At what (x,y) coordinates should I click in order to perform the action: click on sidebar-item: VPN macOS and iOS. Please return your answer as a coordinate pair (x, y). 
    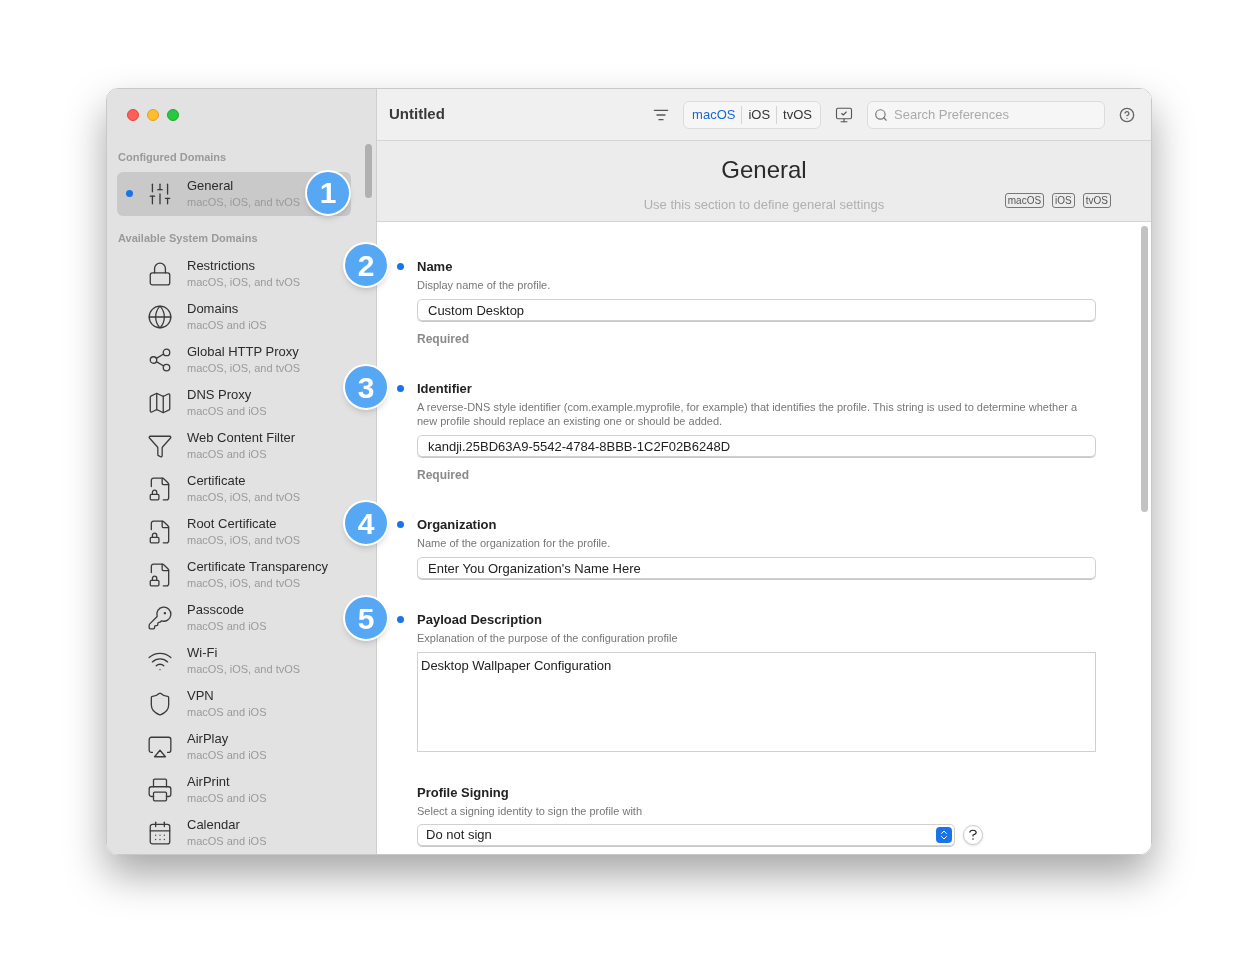
    Looking at the image, I should click on (228, 703).